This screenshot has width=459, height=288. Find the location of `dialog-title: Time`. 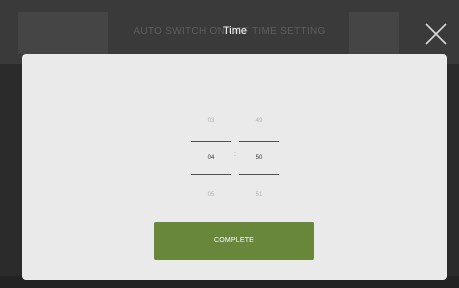

dialog-title: Time is located at coordinates (235, 31).